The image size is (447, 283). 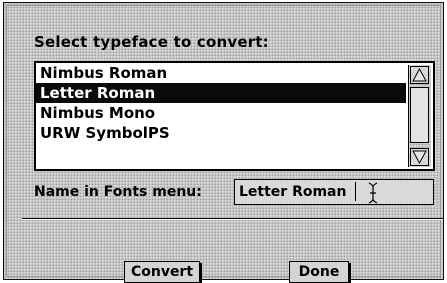 I want to click on scroll-up-button, so click(x=419, y=75).